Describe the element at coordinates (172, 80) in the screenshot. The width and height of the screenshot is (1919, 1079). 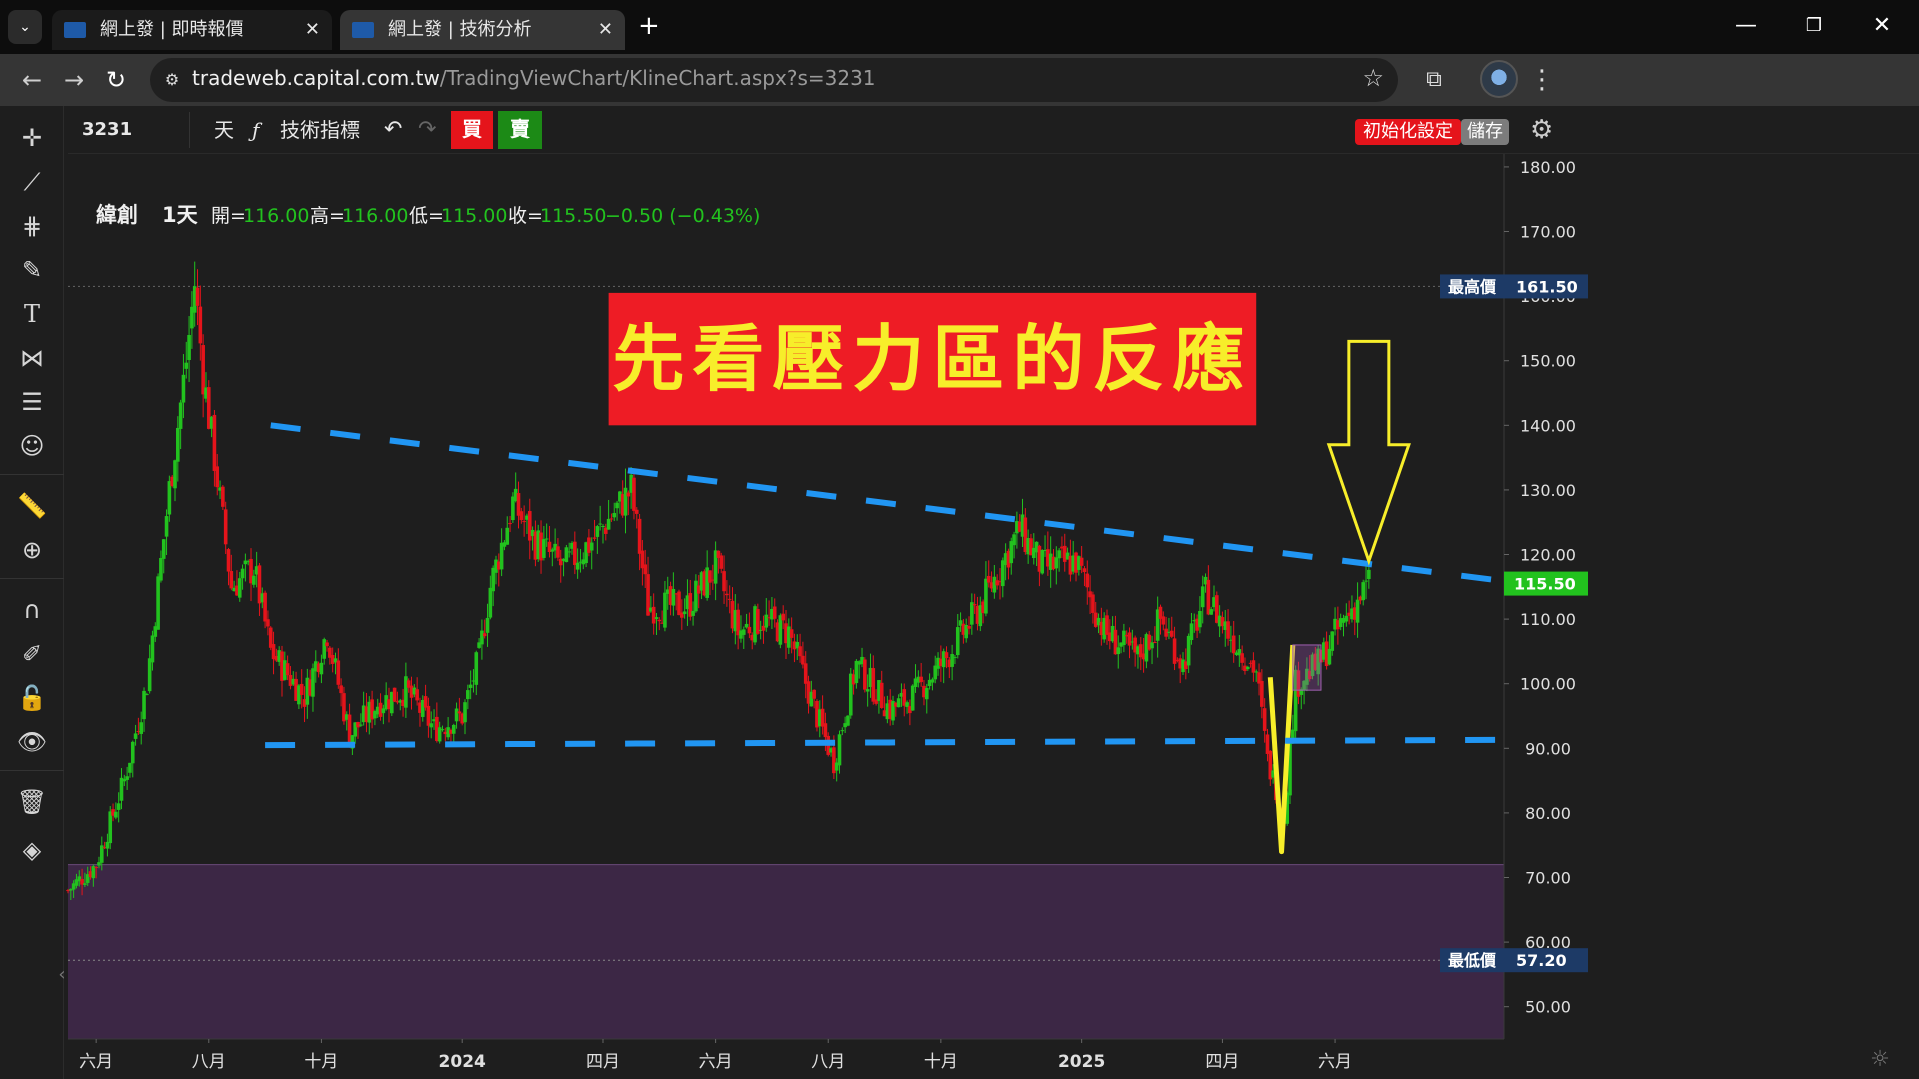
I see `site-settings-icon: ⚙` at that location.